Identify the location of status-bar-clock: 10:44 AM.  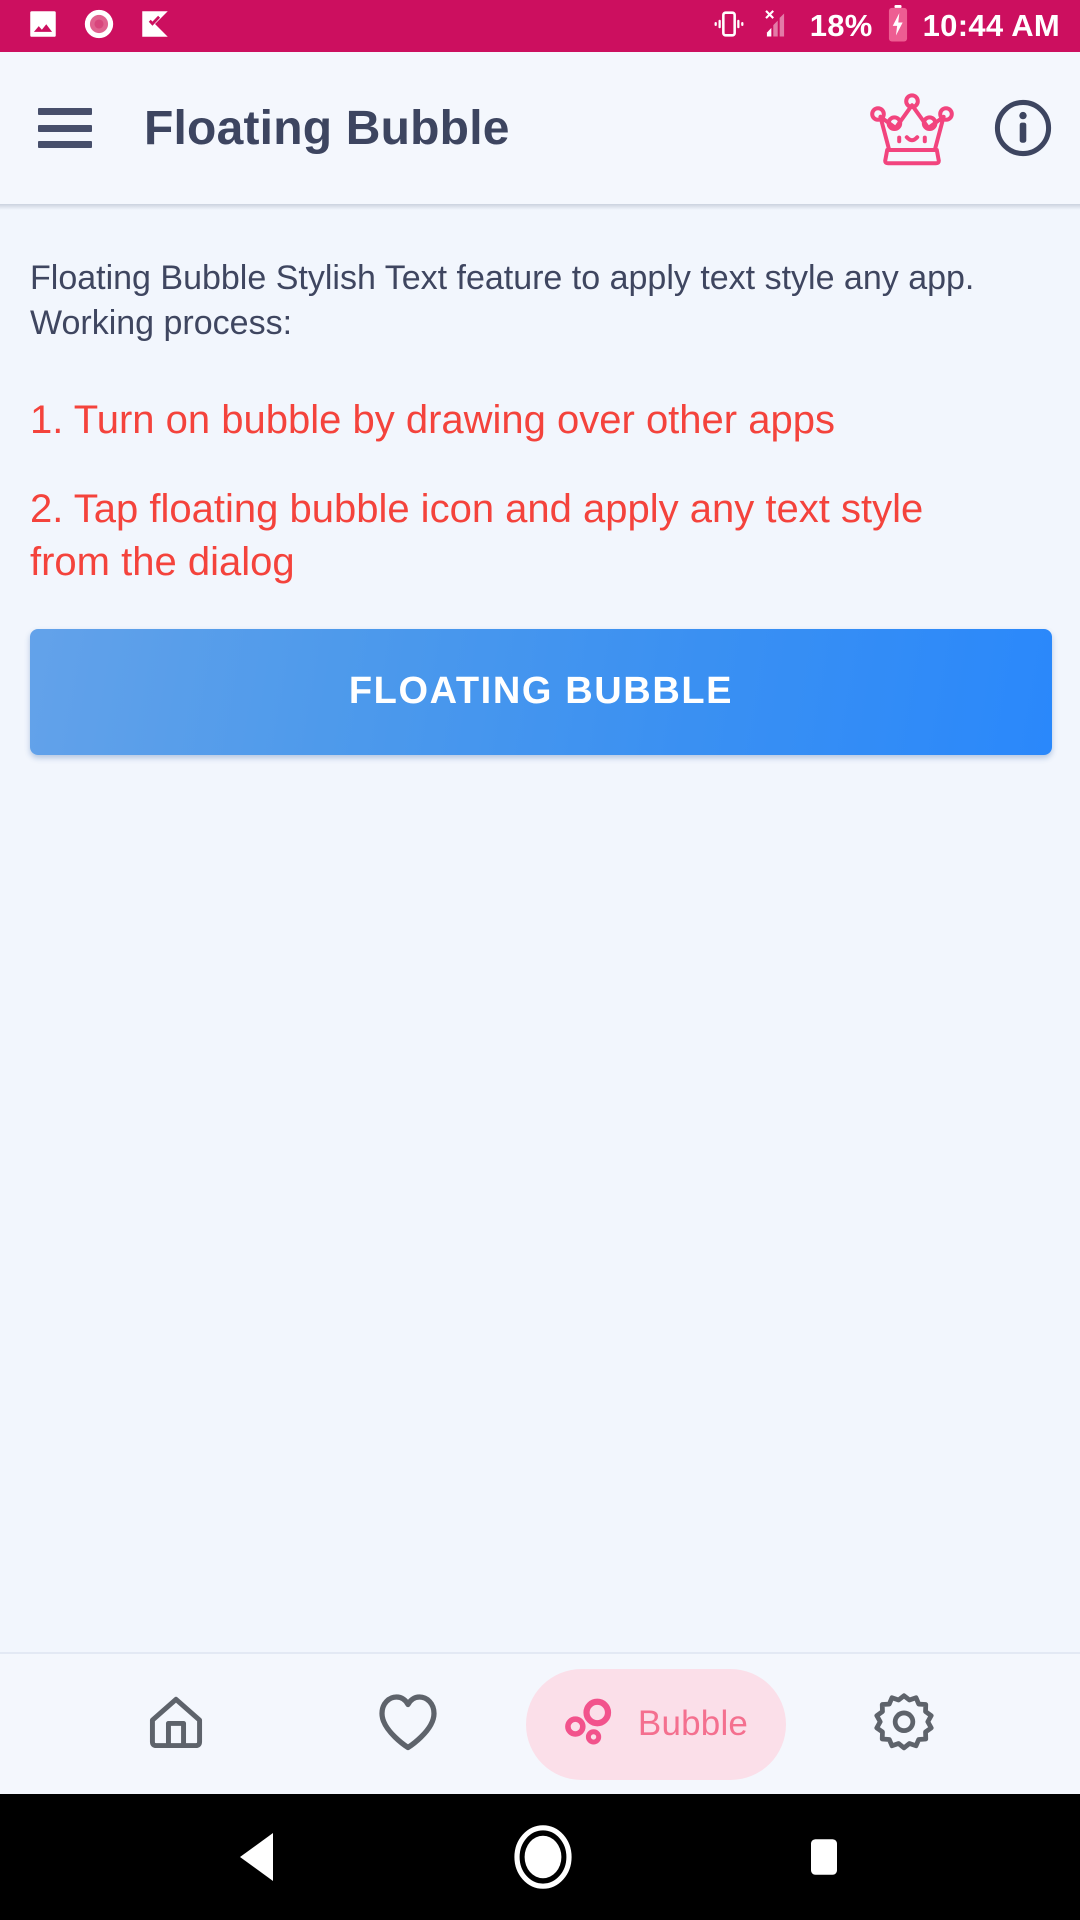
(991, 25).